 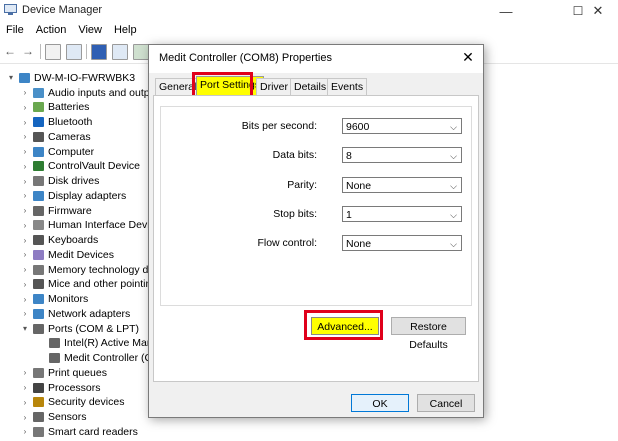 What do you see at coordinates (53, 417) in the screenshot?
I see `tree-category-item: › Sensors` at bounding box center [53, 417].